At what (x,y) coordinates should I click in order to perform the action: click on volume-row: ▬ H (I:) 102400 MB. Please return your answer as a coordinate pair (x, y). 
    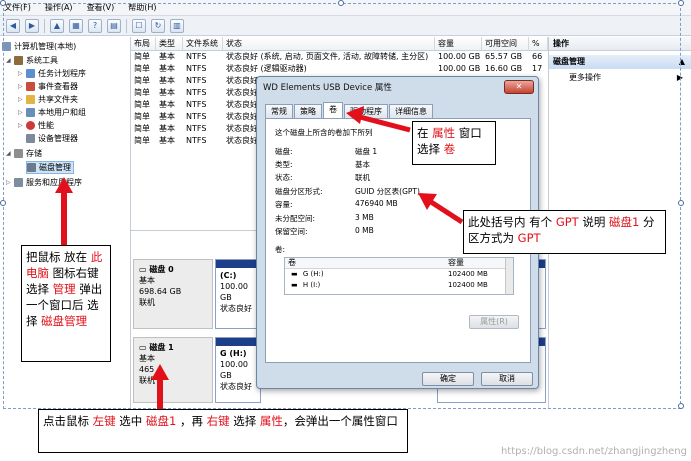
    Looking at the image, I should click on (399, 285).